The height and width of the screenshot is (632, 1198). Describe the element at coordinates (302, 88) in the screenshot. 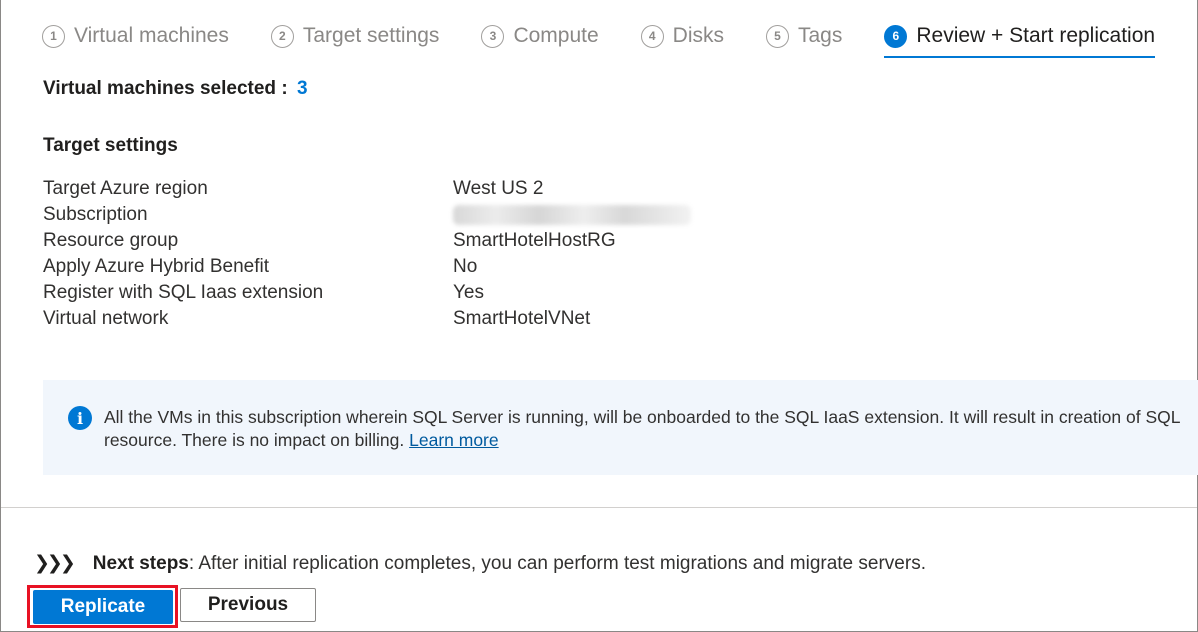

I see `vm-selected-count: 3` at that location.